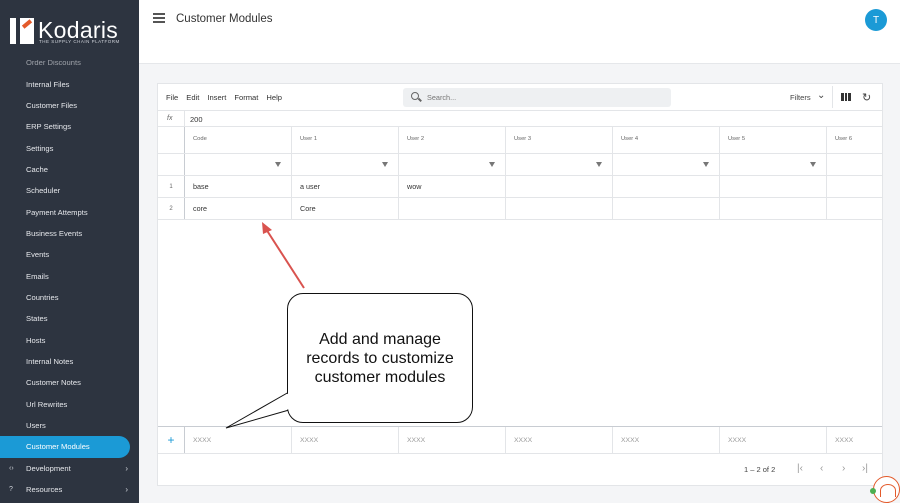 This screenshot has height=503, width=900. What do you see at coordinates (866, 97) in the screenshot?
I see `refresh-icon: ↻` at bounding box center [866, 97].